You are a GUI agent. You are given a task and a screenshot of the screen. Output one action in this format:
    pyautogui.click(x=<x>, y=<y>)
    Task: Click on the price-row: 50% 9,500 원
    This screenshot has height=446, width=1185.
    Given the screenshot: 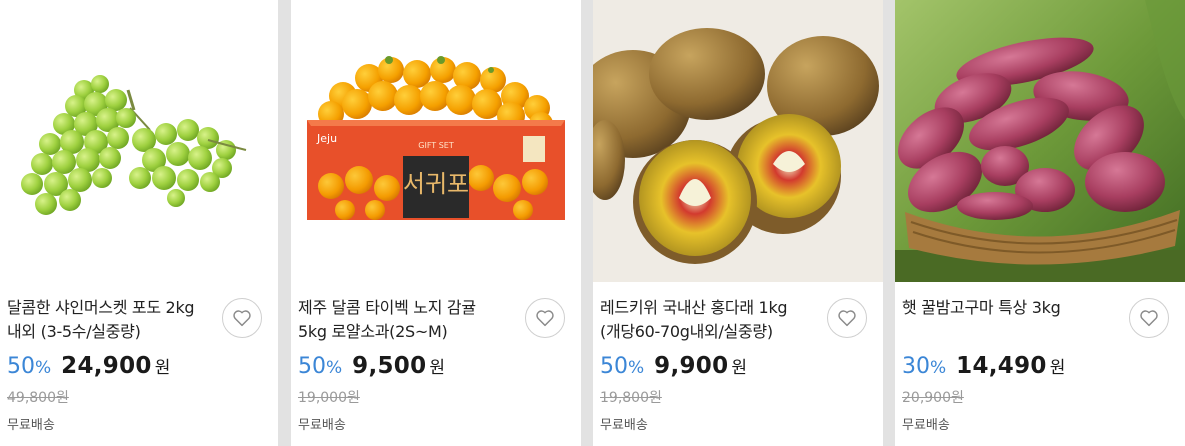 What is the action you would take?
    pyautogui.click(x=371, y=370)
    